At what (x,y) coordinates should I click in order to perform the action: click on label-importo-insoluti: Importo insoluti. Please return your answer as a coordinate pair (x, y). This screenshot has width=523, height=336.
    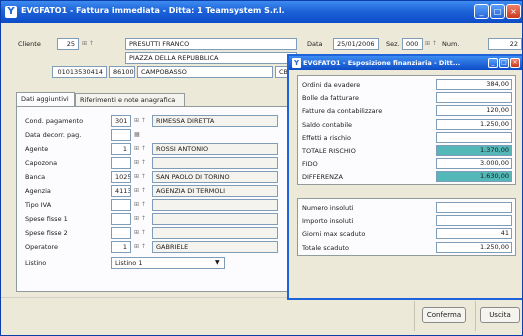
    Looking at the image, I should click on (328, 221).